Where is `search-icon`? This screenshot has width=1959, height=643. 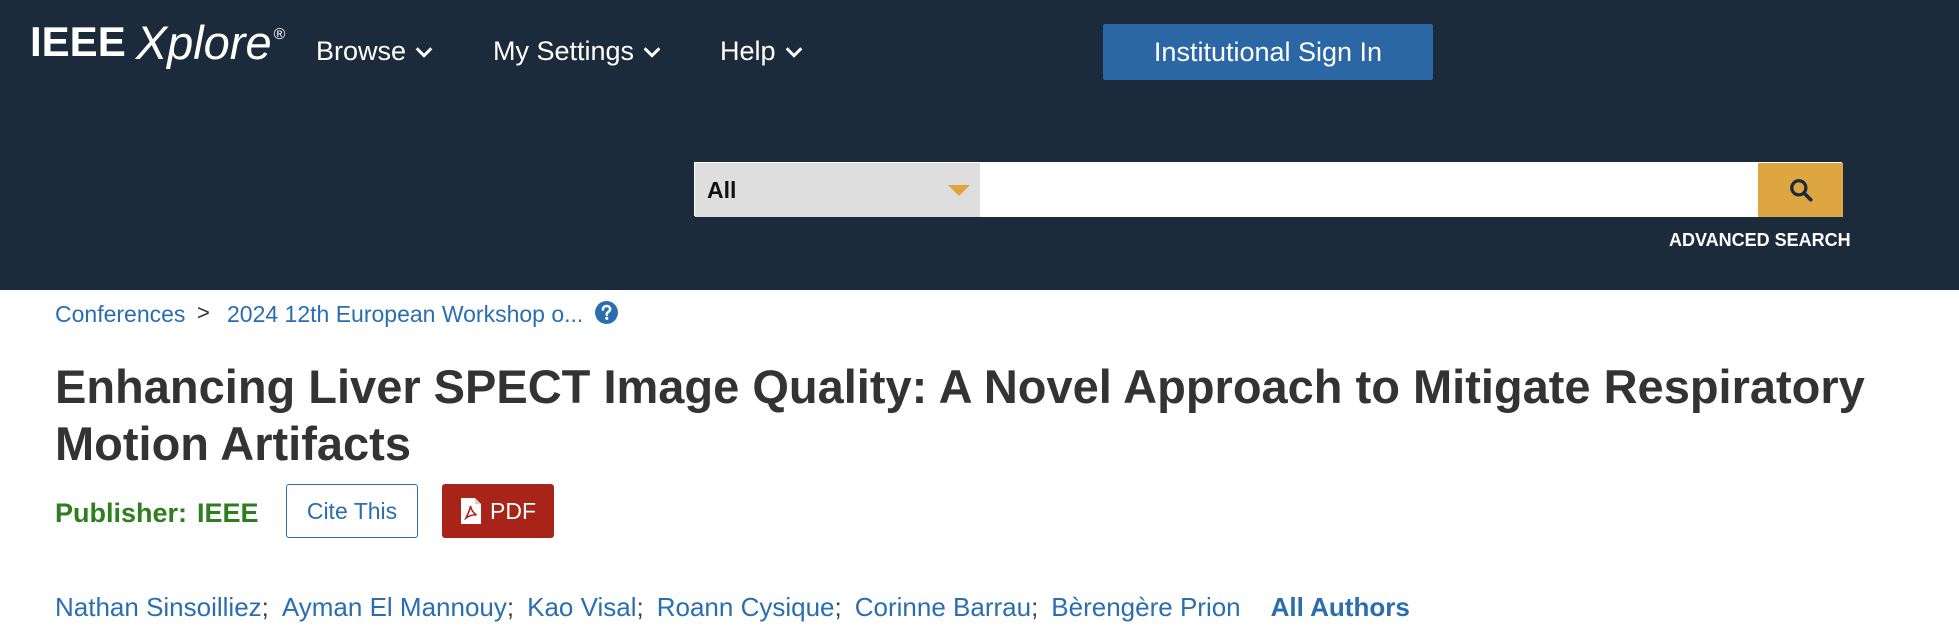
search-icon is located at coordinates (1801, 190).